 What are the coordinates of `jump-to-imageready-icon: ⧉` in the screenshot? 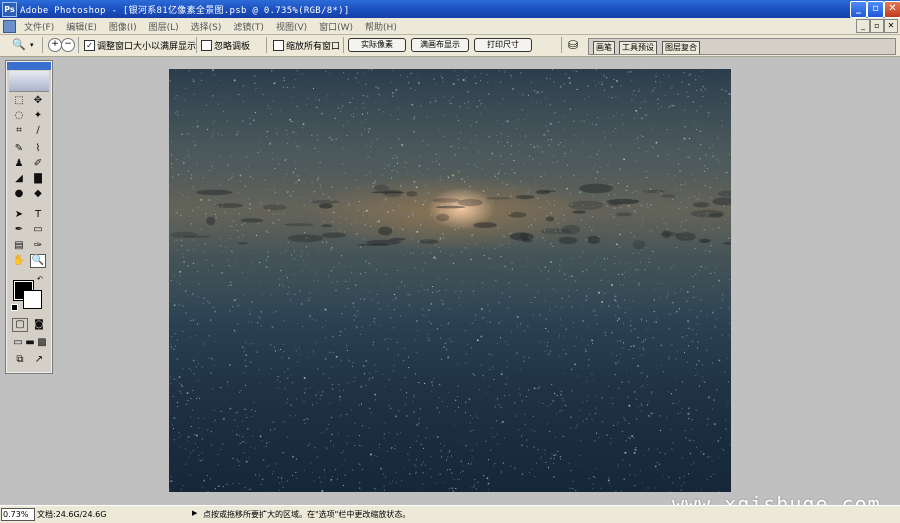 It's located at (20, 360).